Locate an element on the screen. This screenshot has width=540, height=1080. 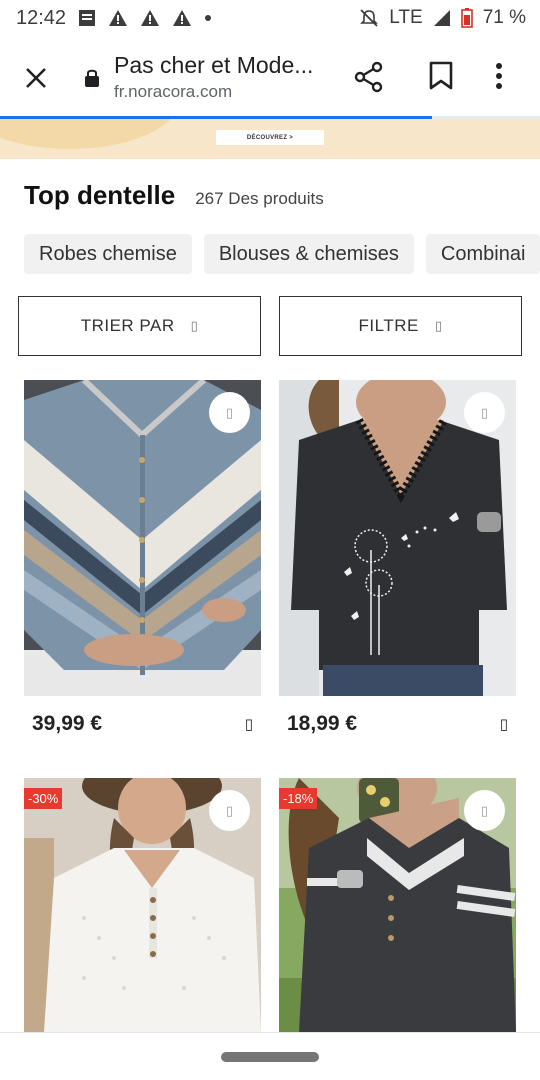
close-button is located at coordinates (36, 78).